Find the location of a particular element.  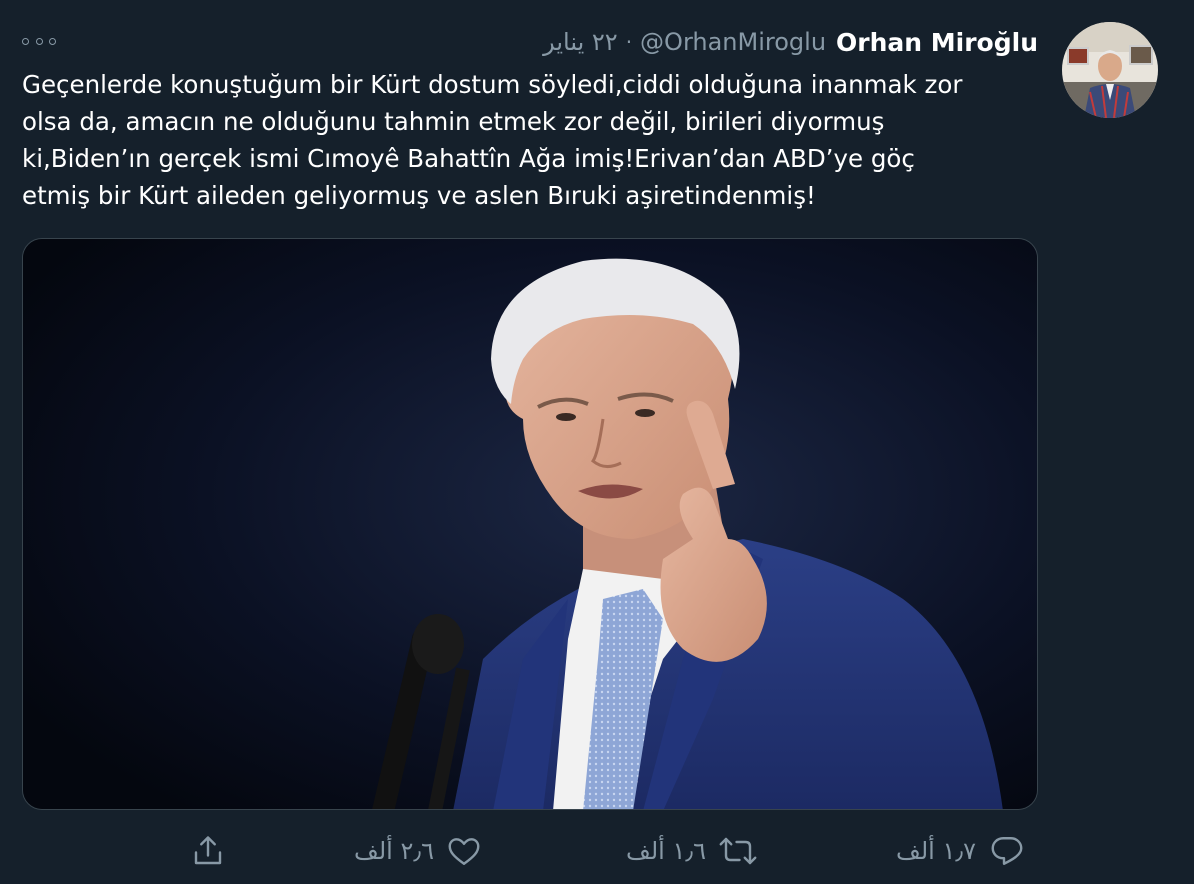

retweet-icon is located at coordinates (738, 851).